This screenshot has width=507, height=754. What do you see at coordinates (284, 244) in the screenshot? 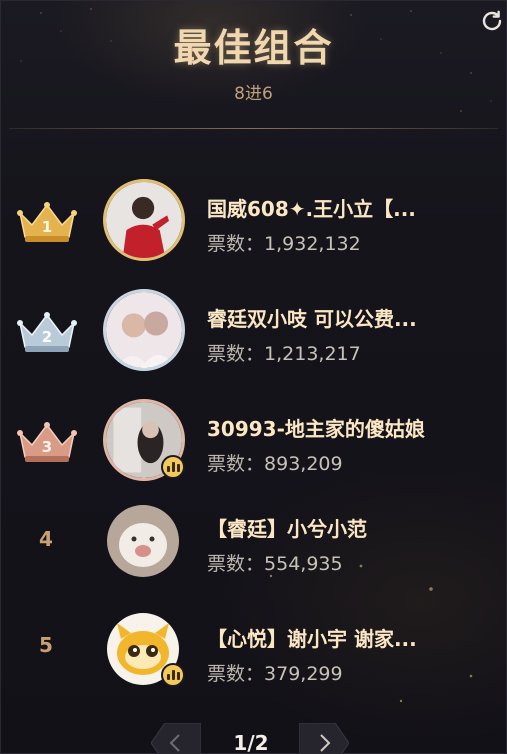
I see `entry-votes: 票数：1,932,132` at bounding box center [284, 244].